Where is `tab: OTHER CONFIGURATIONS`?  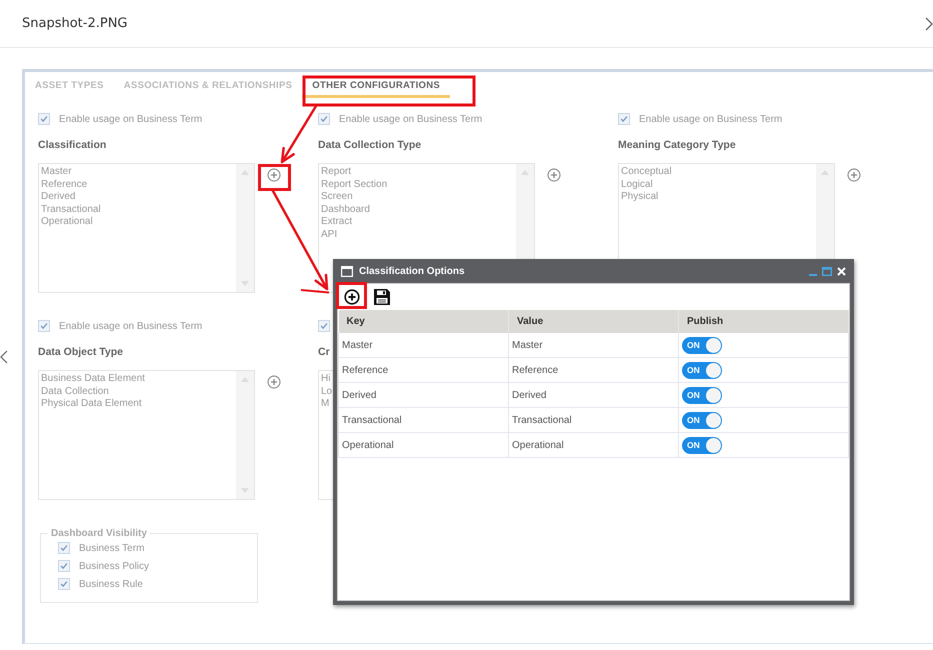
tab: OTHER CONFIGURATIONS is located at coordinates (376, 88).